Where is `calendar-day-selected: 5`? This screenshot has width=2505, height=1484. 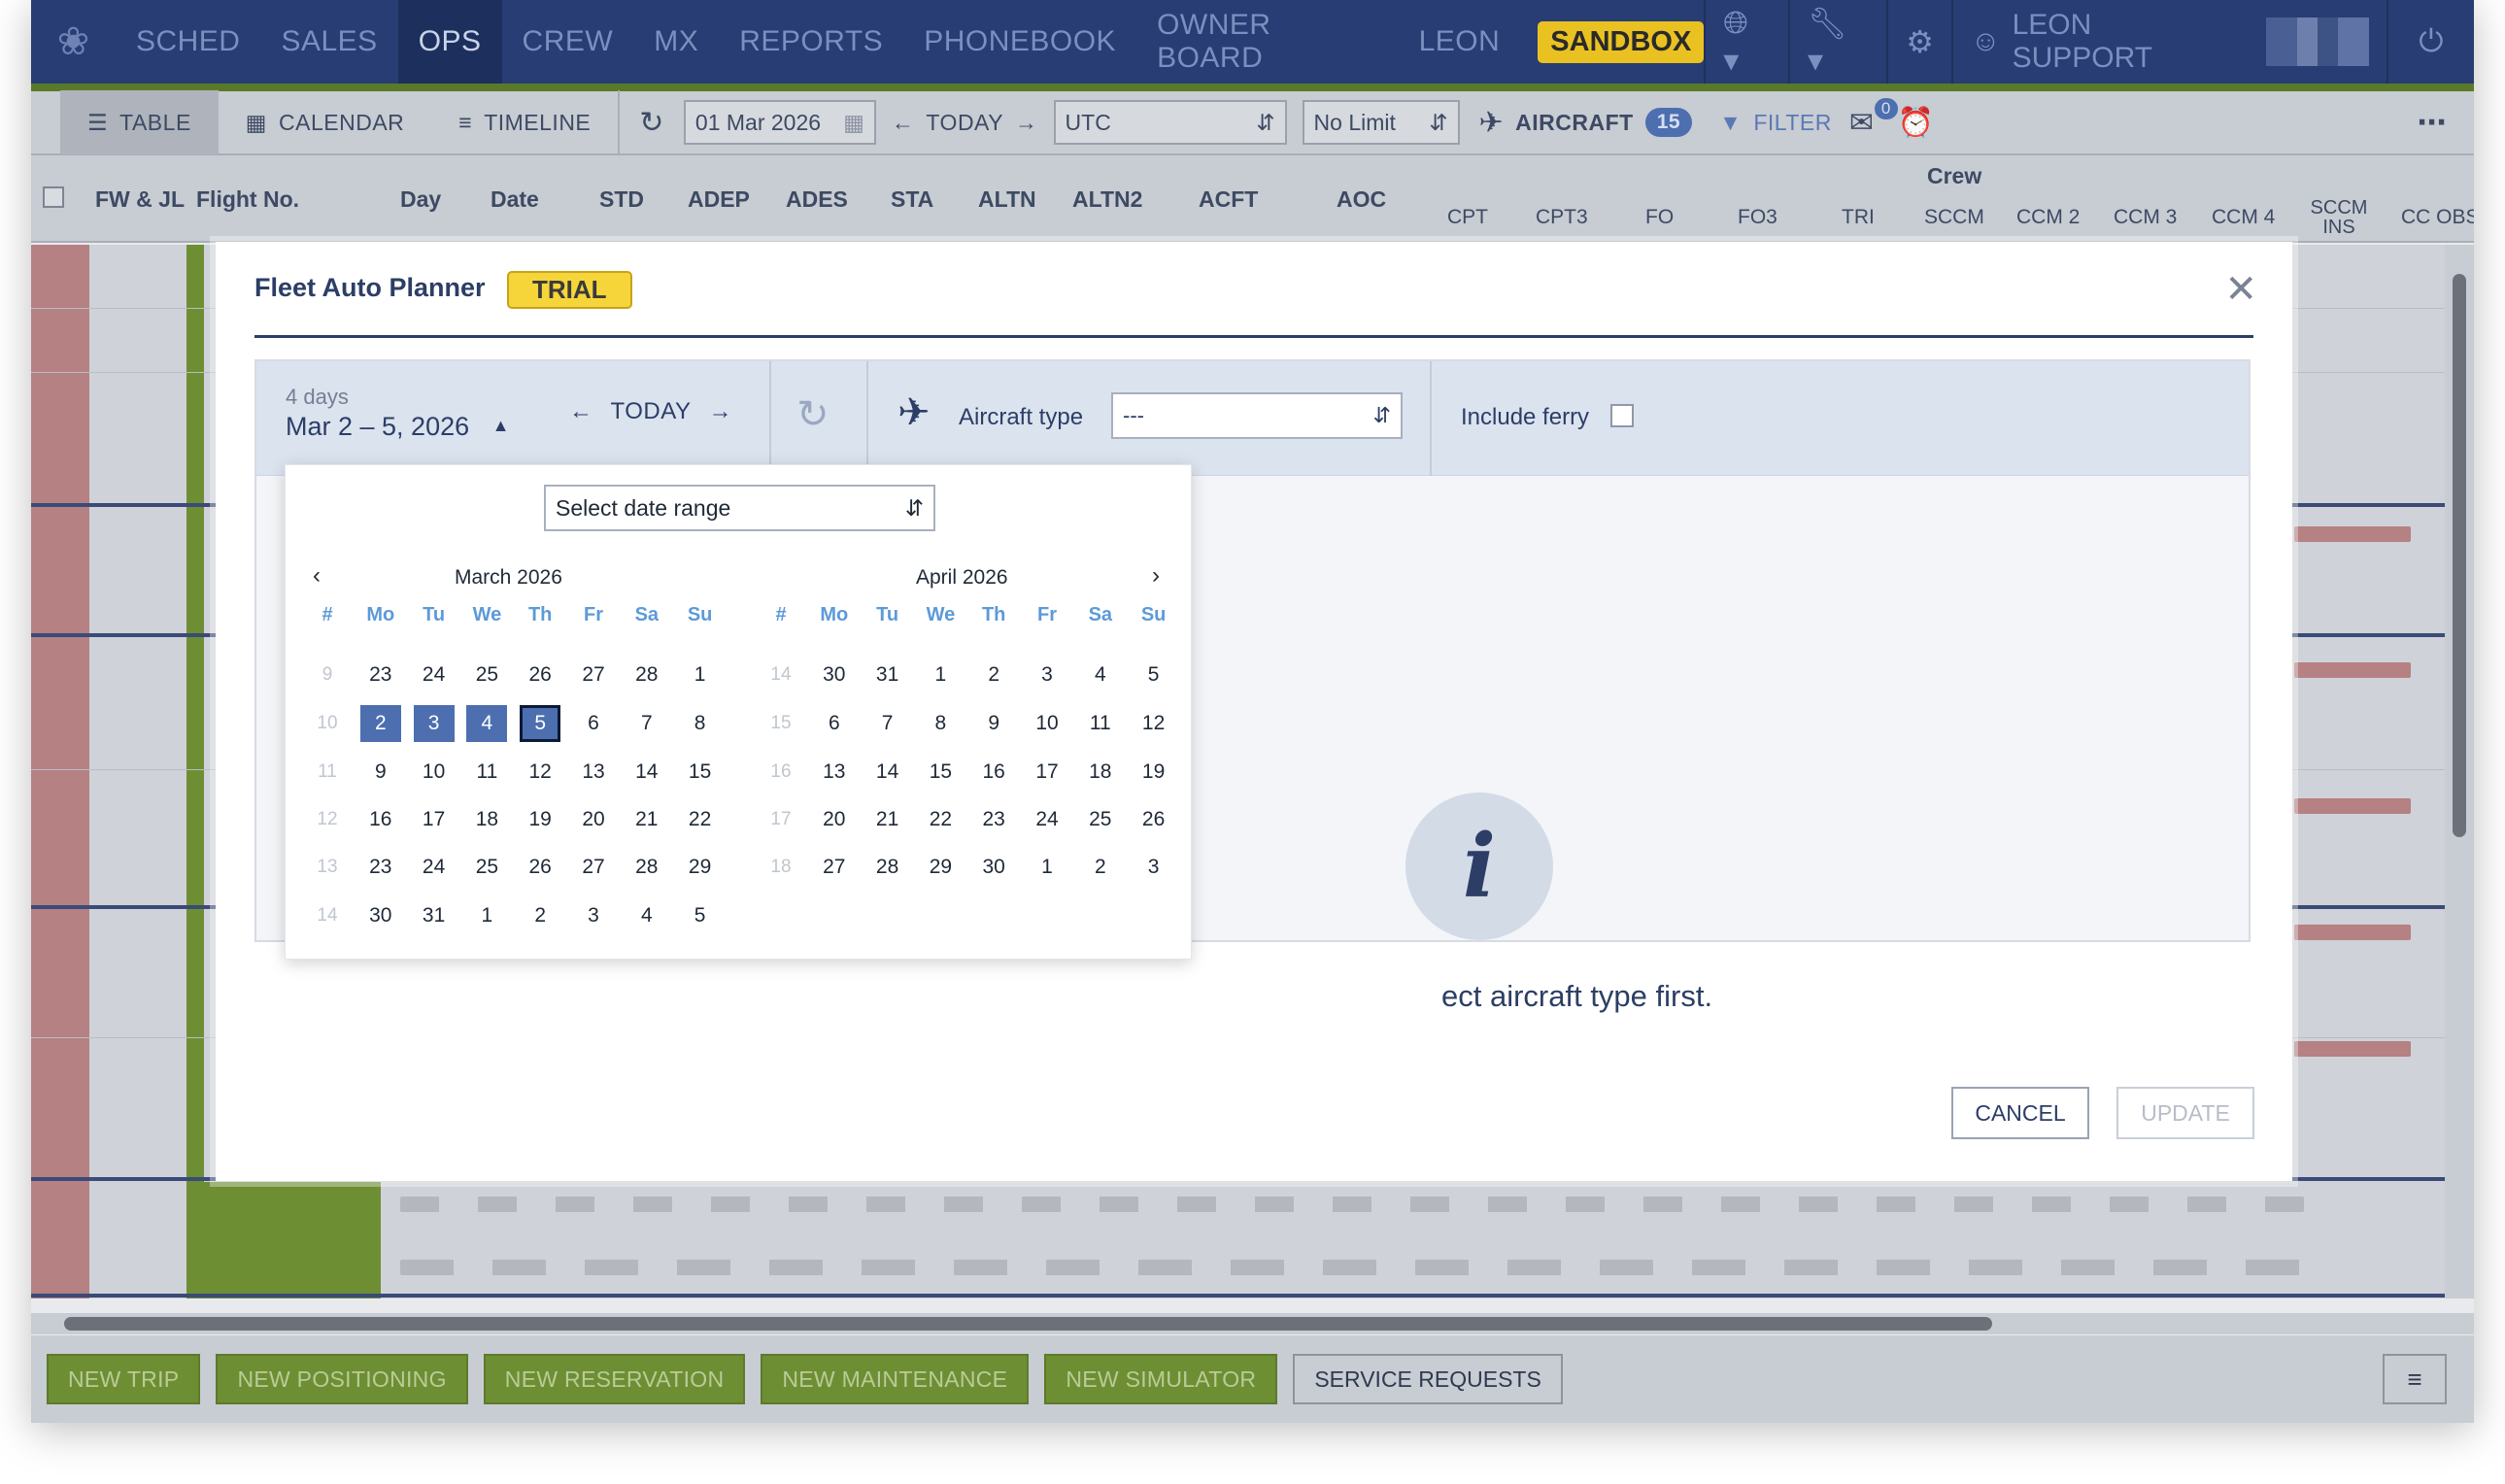
calendar-day-selected: 5 is located at coordinates (540, 723).